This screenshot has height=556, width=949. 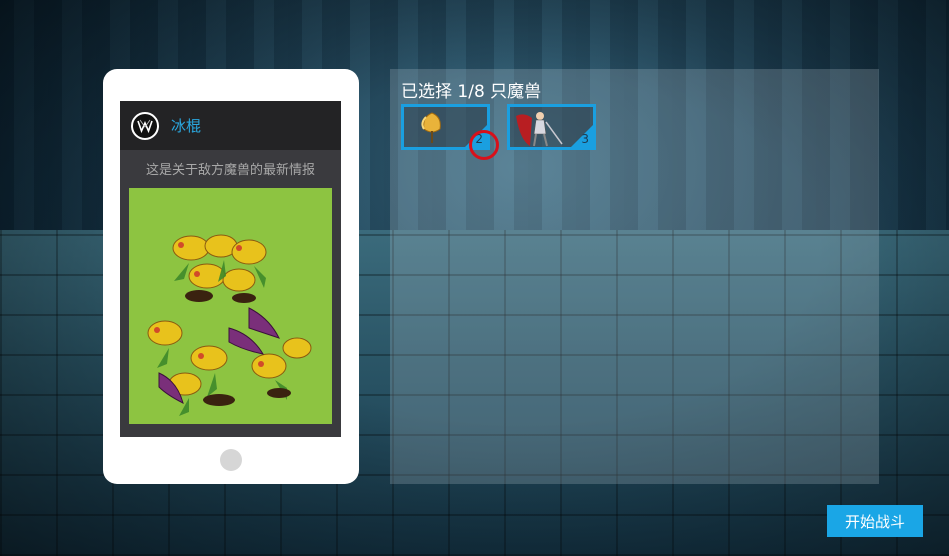 I want to click on phone-header: 冰棍, so click(x=230, y=125).